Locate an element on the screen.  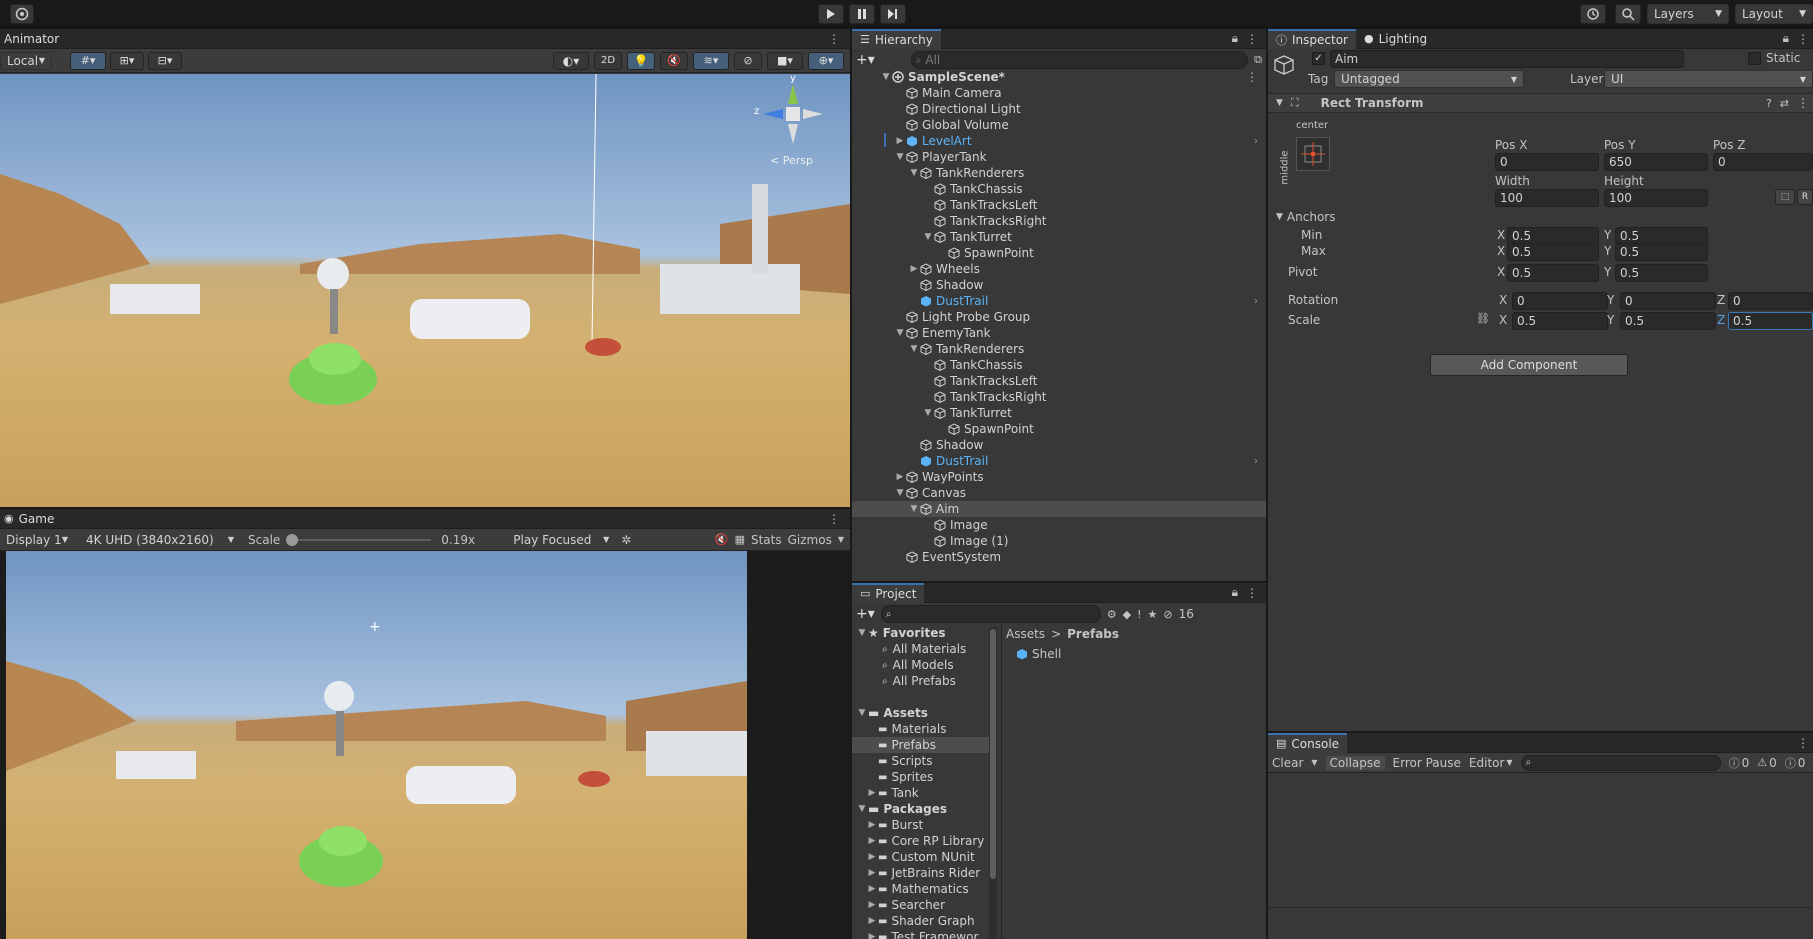
package-item: ▶ ▬ Shader Graph is located at coordinates (920, 921).